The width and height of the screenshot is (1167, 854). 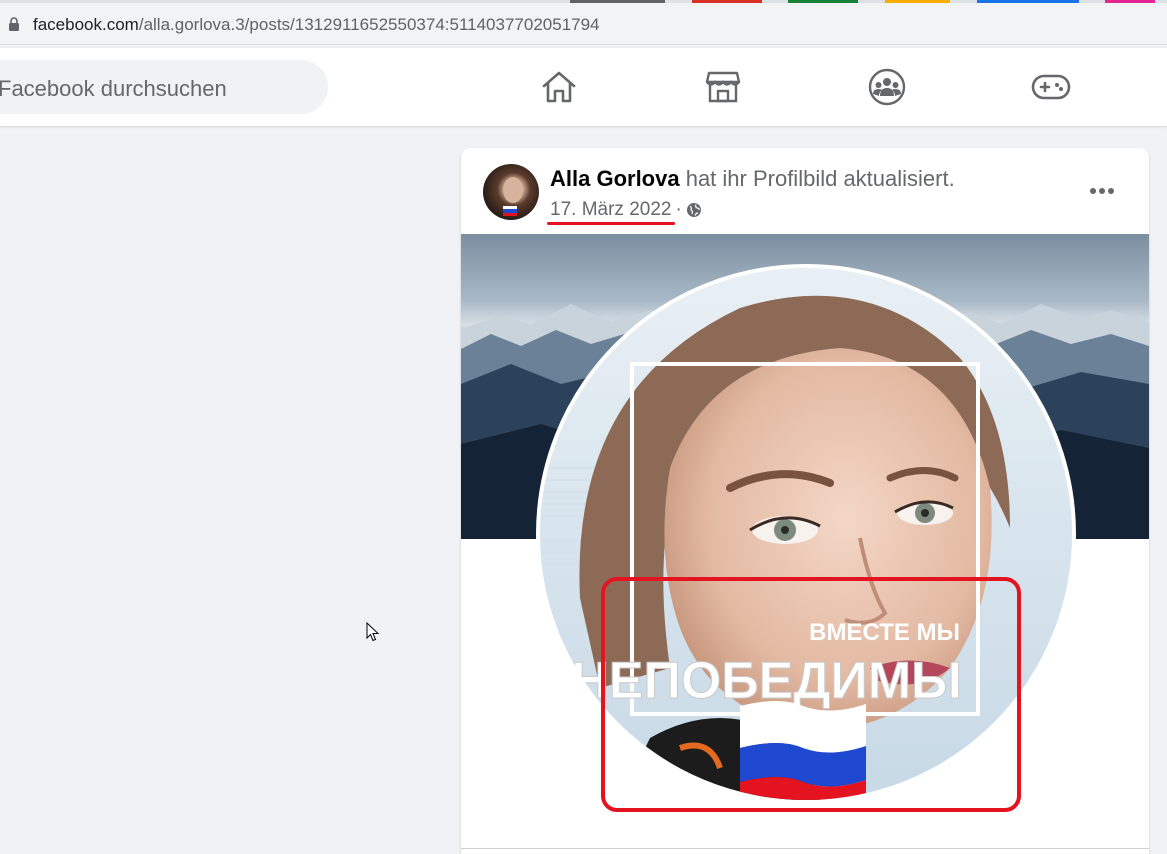 I want to click on highlight-annotation-box, so click(x=811, y=694).